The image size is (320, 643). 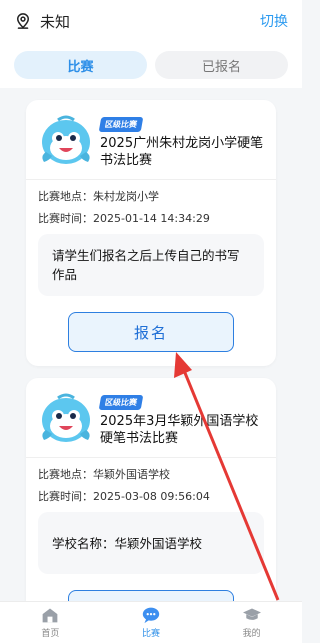 I want to click on nav-home: 首页, so click(x=50, y=622).